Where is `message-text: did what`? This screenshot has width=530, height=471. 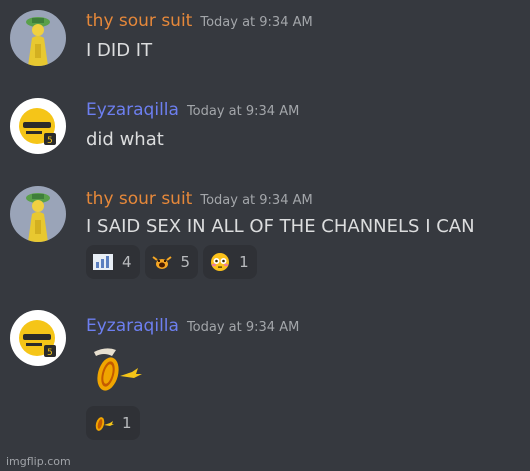
message-text: did what is located at coordinates (125, 139).